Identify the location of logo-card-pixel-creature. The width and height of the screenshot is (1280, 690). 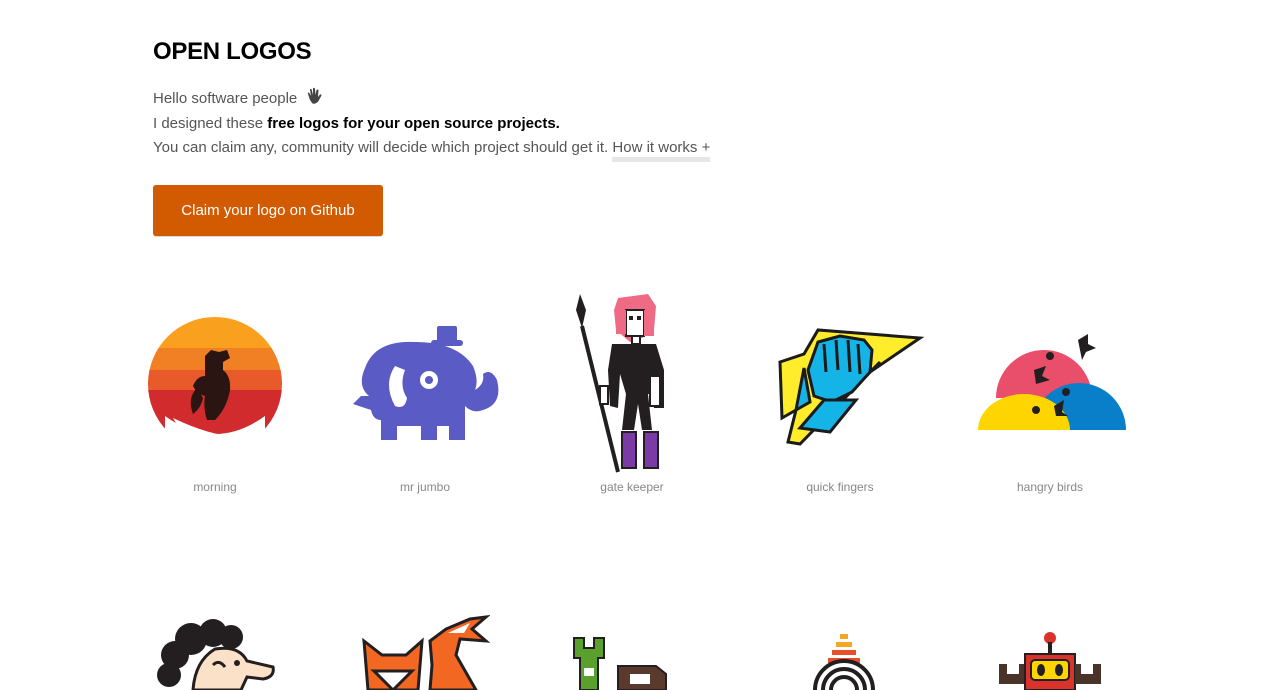
(650, 660).